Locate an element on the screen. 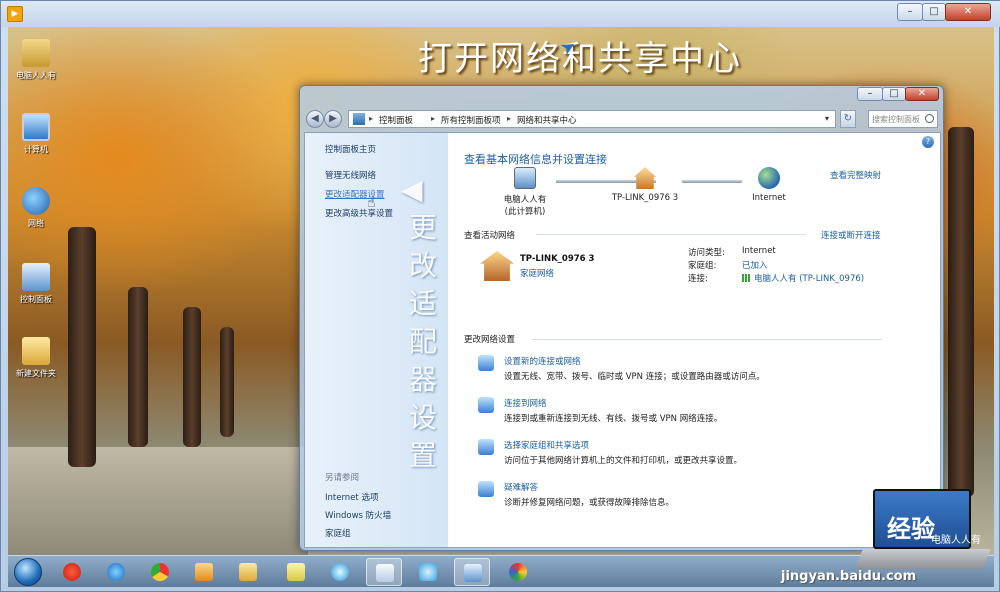  homegroup-icon is located at coordinates (486, 447).